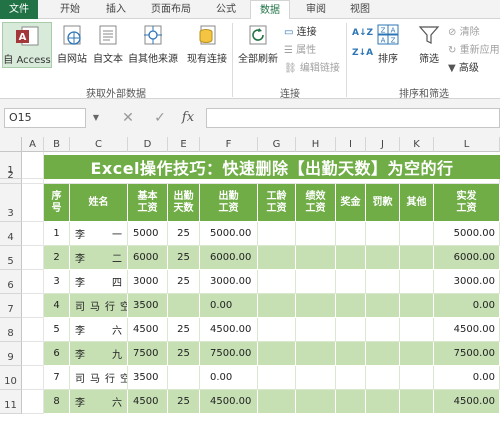 Image resolution: width=500 pixels, height=427 pixels. What do you see at coordinates (57, 234) in the screenshot?
I see `table-cell-seq: 1` at bounding box center [57, 234].